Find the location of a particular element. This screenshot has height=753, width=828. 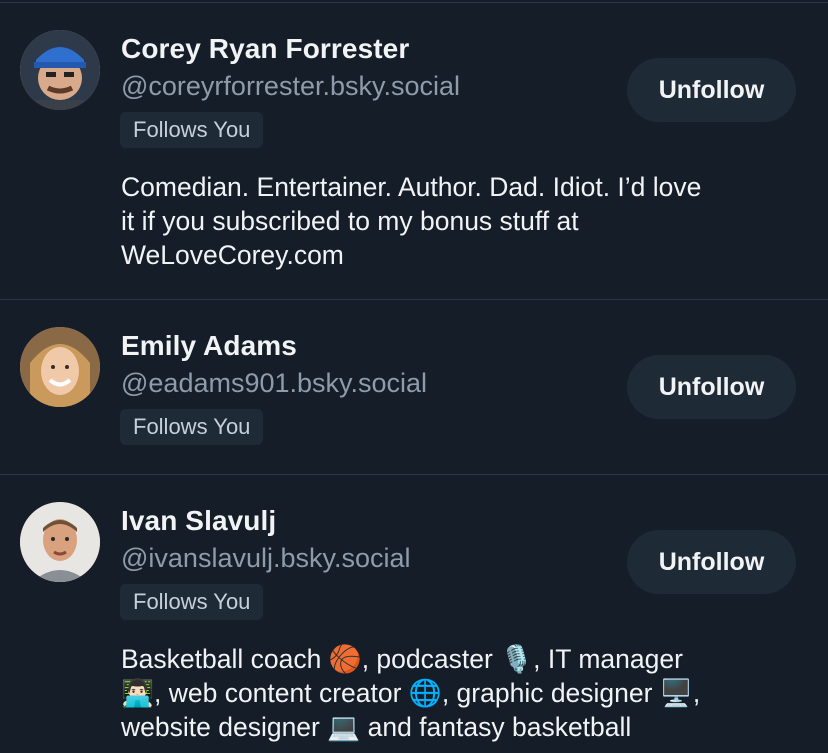

display-name: Emily Adams is located at coordinates (209, 346).